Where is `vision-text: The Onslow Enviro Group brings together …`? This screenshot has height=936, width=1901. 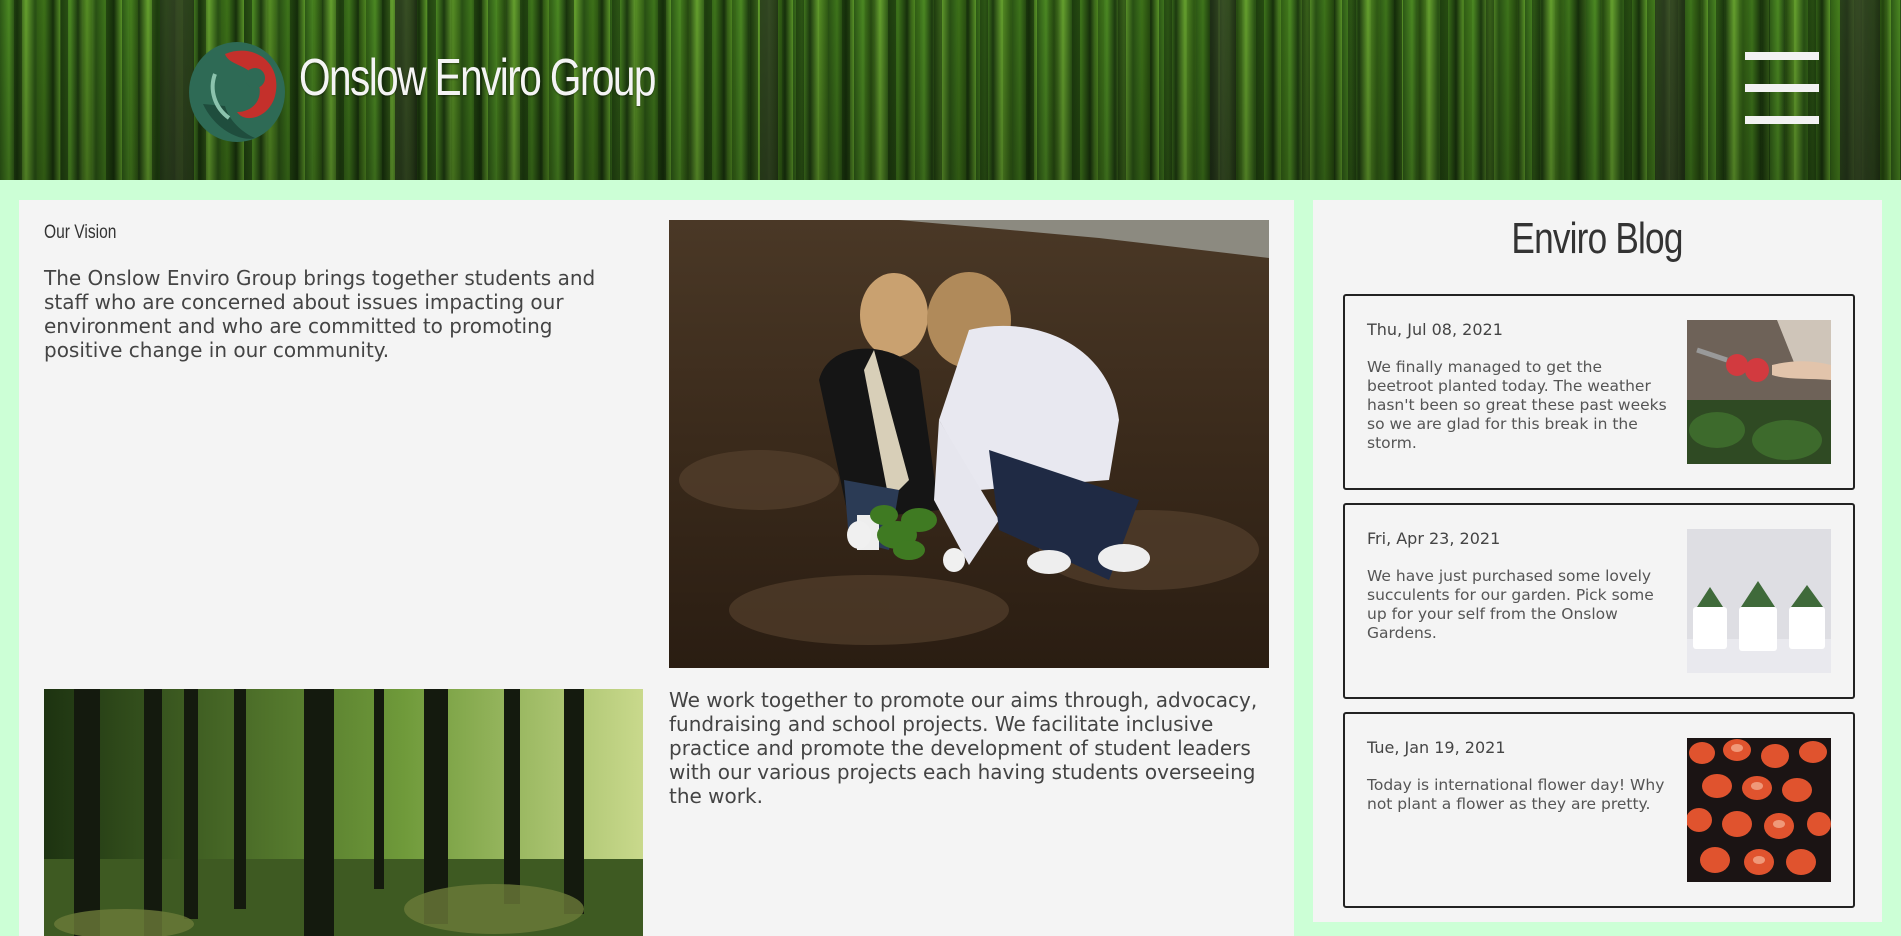
vision-text: The Onslow Enviro Group brings together … is located at coordinates (320, 314).